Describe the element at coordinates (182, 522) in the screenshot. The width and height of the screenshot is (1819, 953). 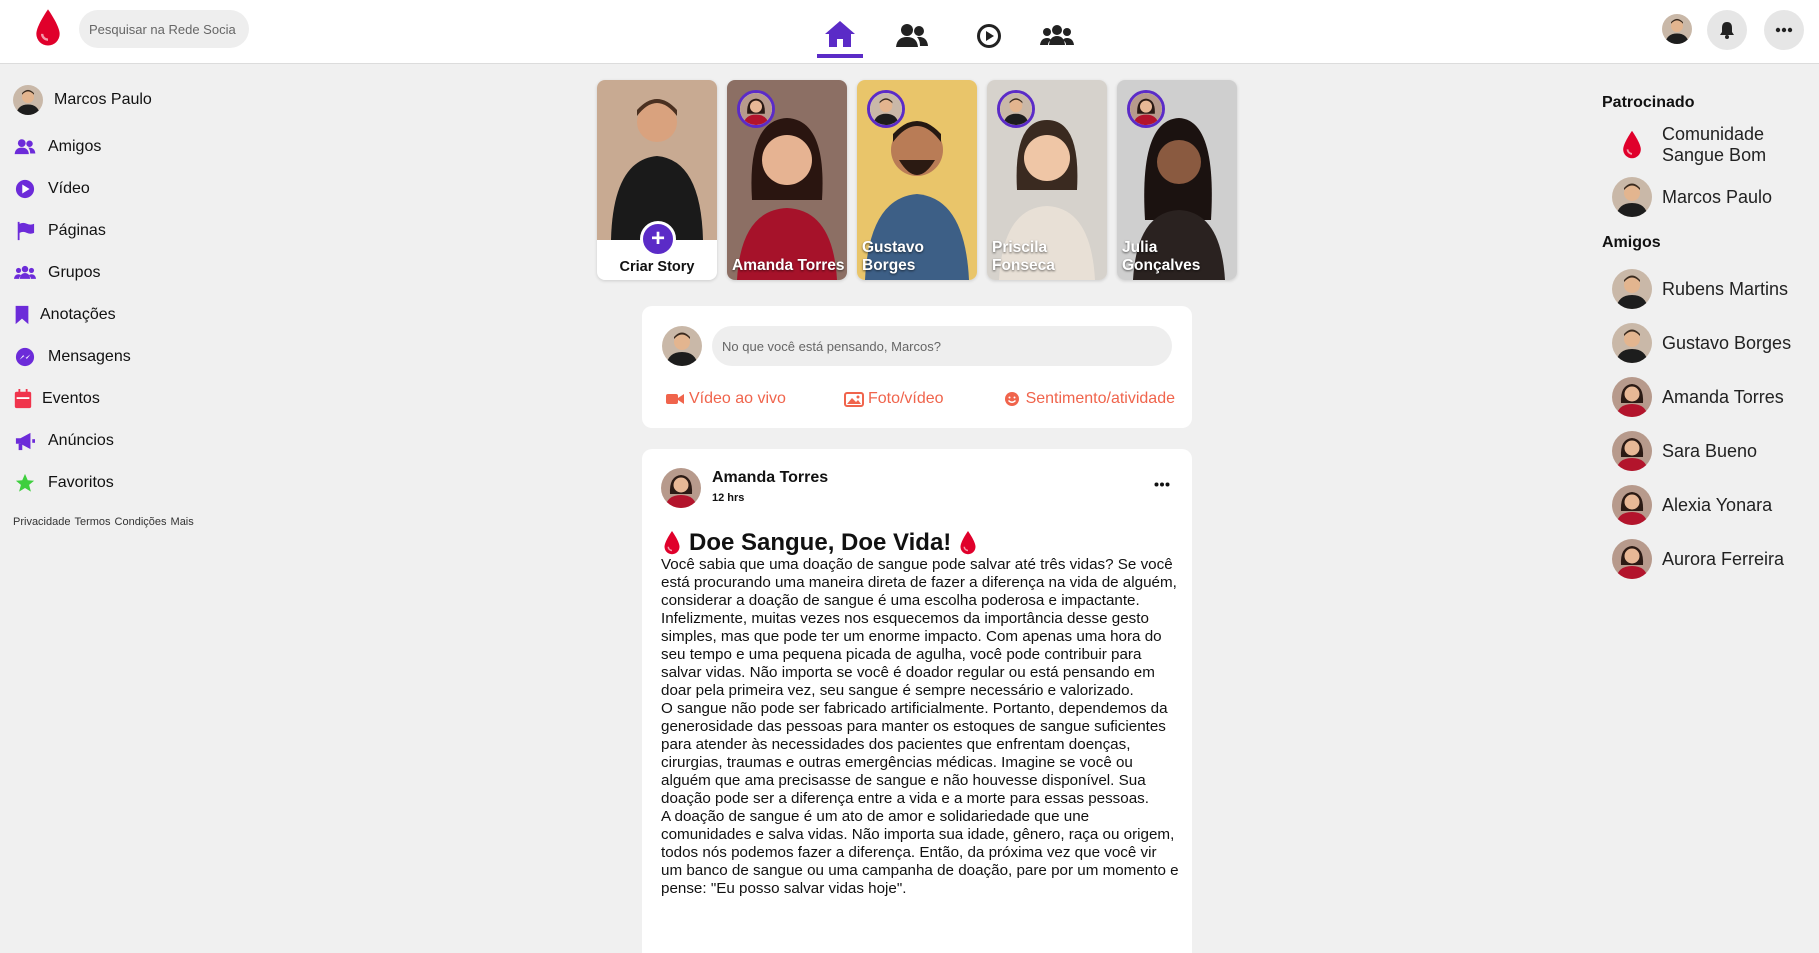
I see `footer-link-mais: Mais` at that location.